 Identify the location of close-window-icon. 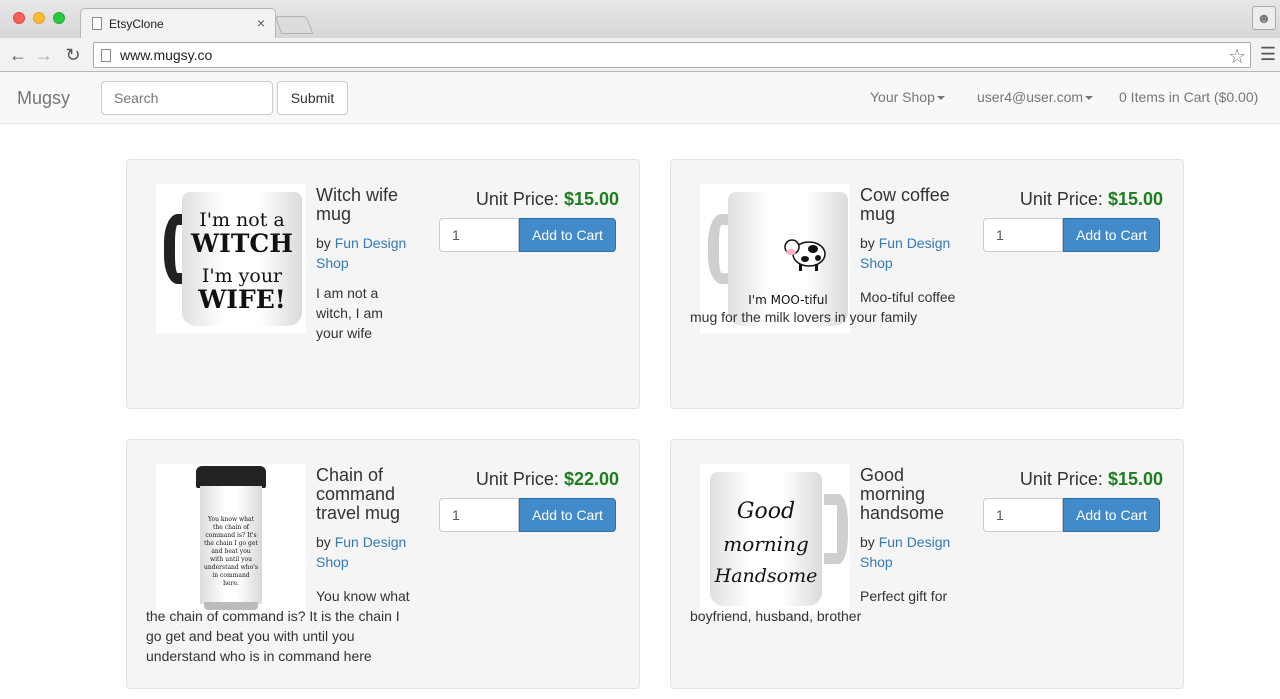
(19, 18).